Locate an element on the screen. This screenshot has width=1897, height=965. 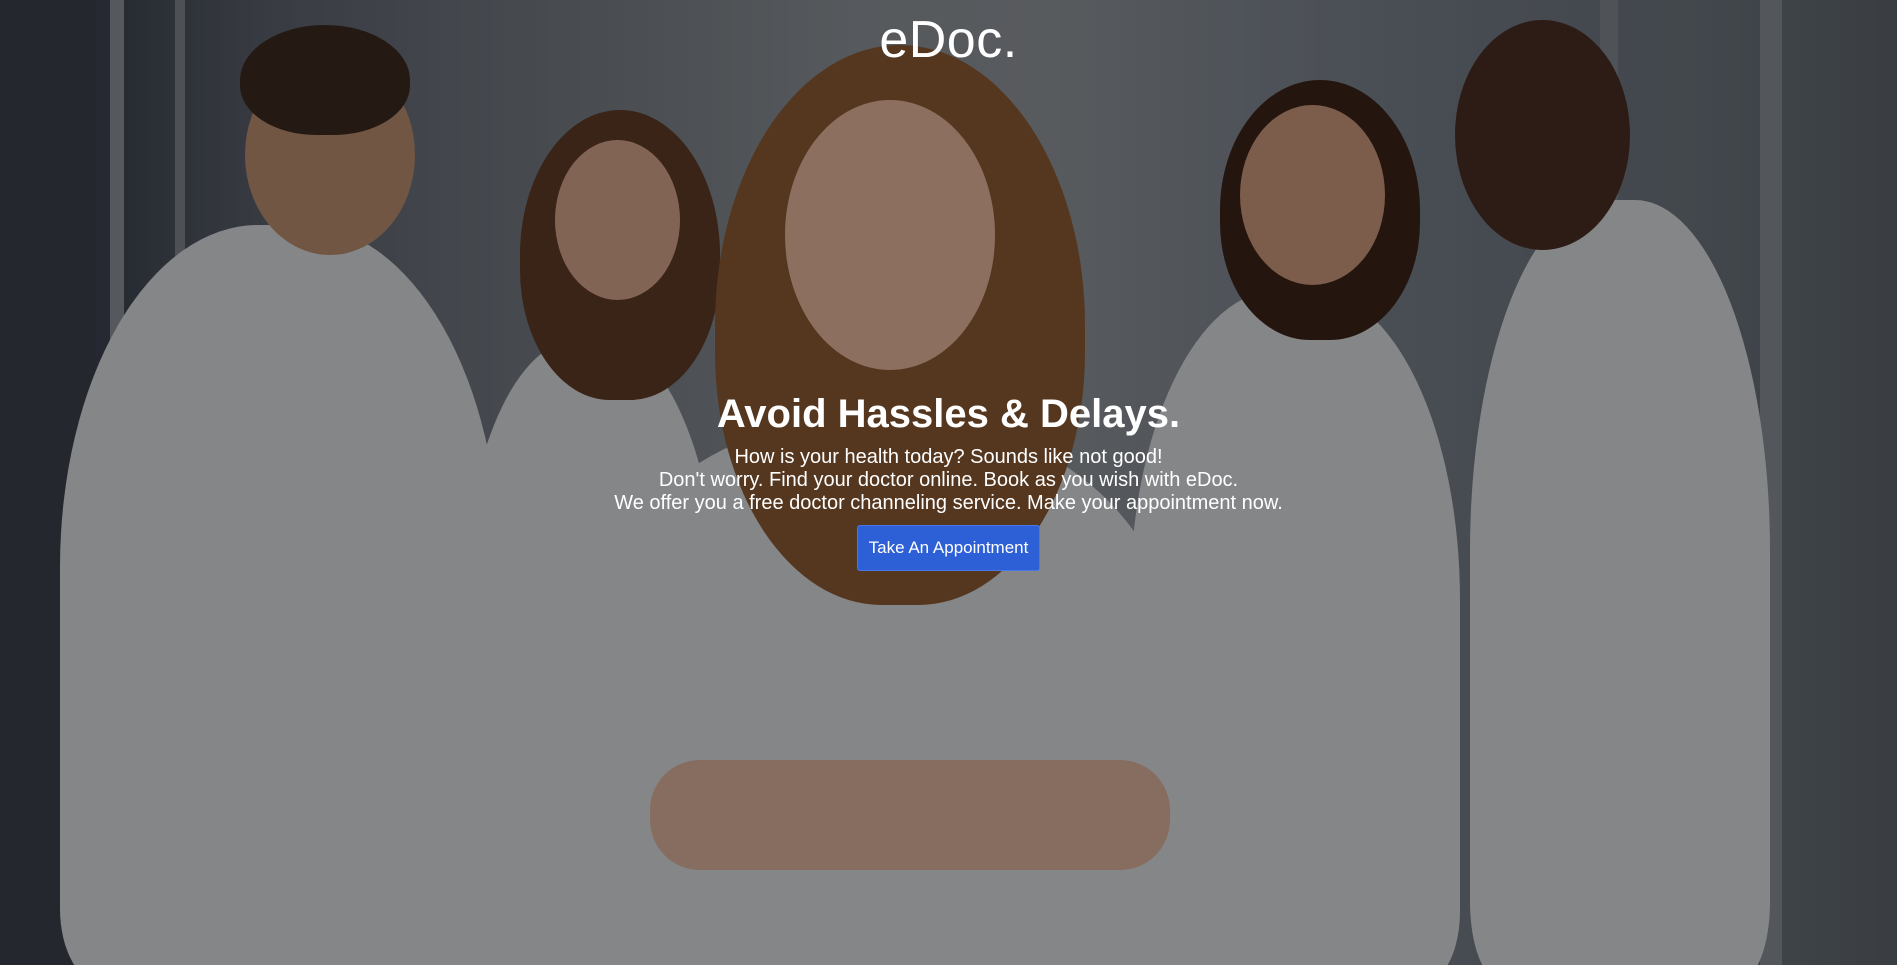
brand-logo: eDoc. is located at coordinates (948, 40).